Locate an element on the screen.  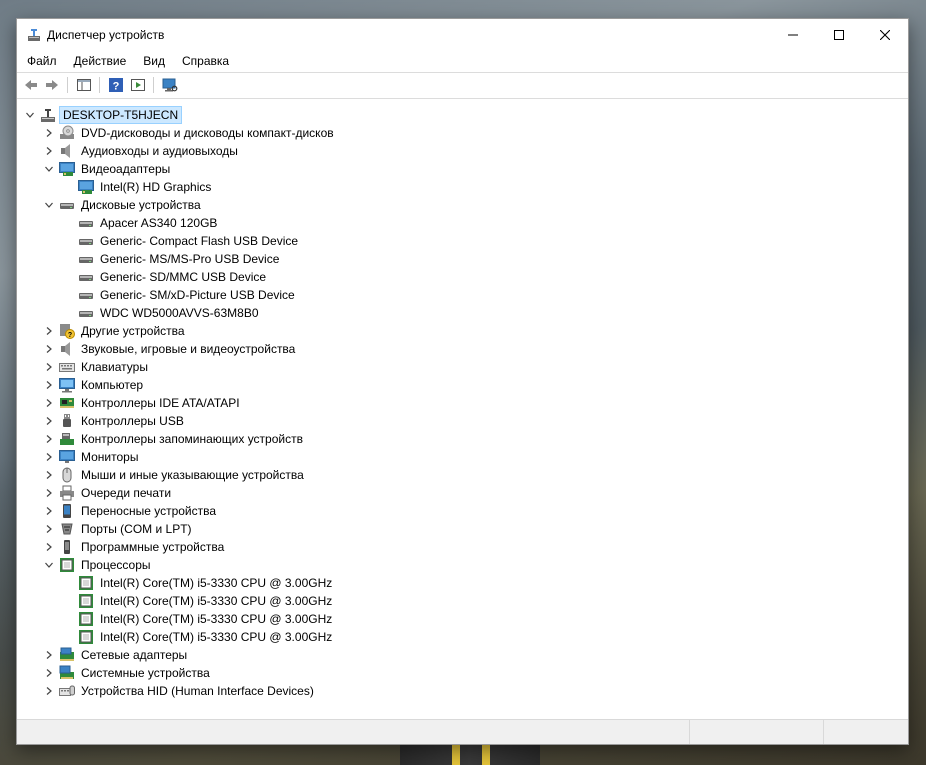
mouse-icon is located at coordinates (67, 475).